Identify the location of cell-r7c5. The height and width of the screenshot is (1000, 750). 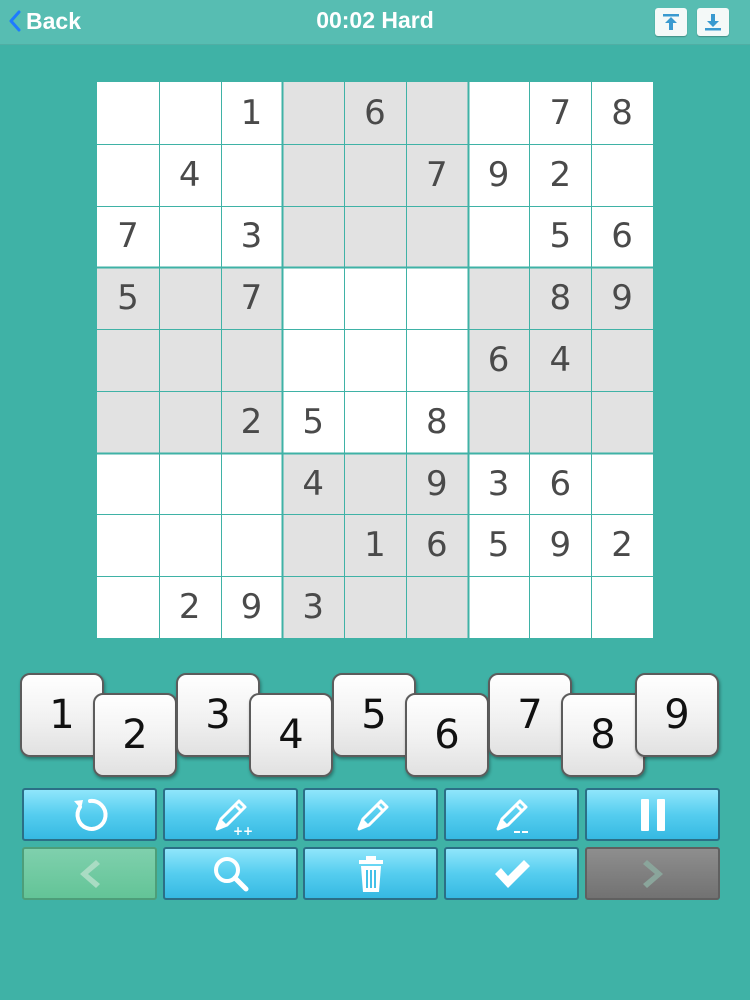
(375, 483).